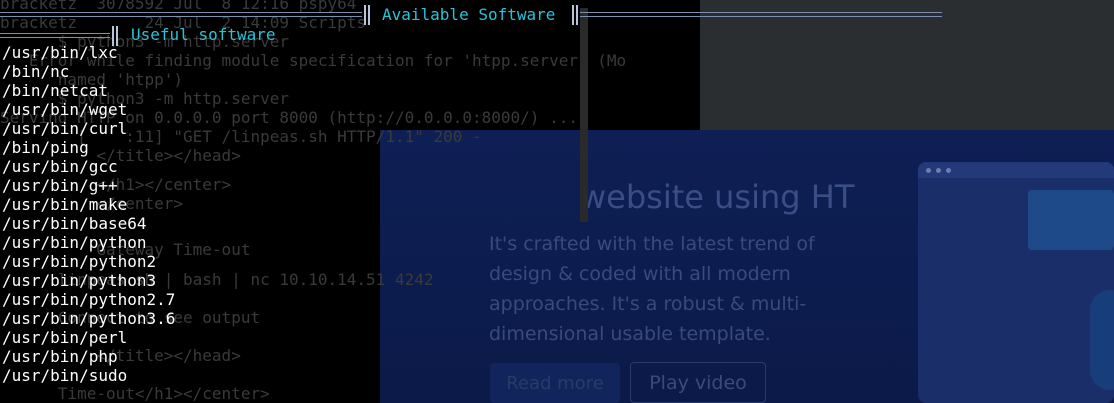  What do you see at coordinates (203, 34) in the screenshot?
I see `useful-software-header: Useful software` at bounding box center [203, 34].